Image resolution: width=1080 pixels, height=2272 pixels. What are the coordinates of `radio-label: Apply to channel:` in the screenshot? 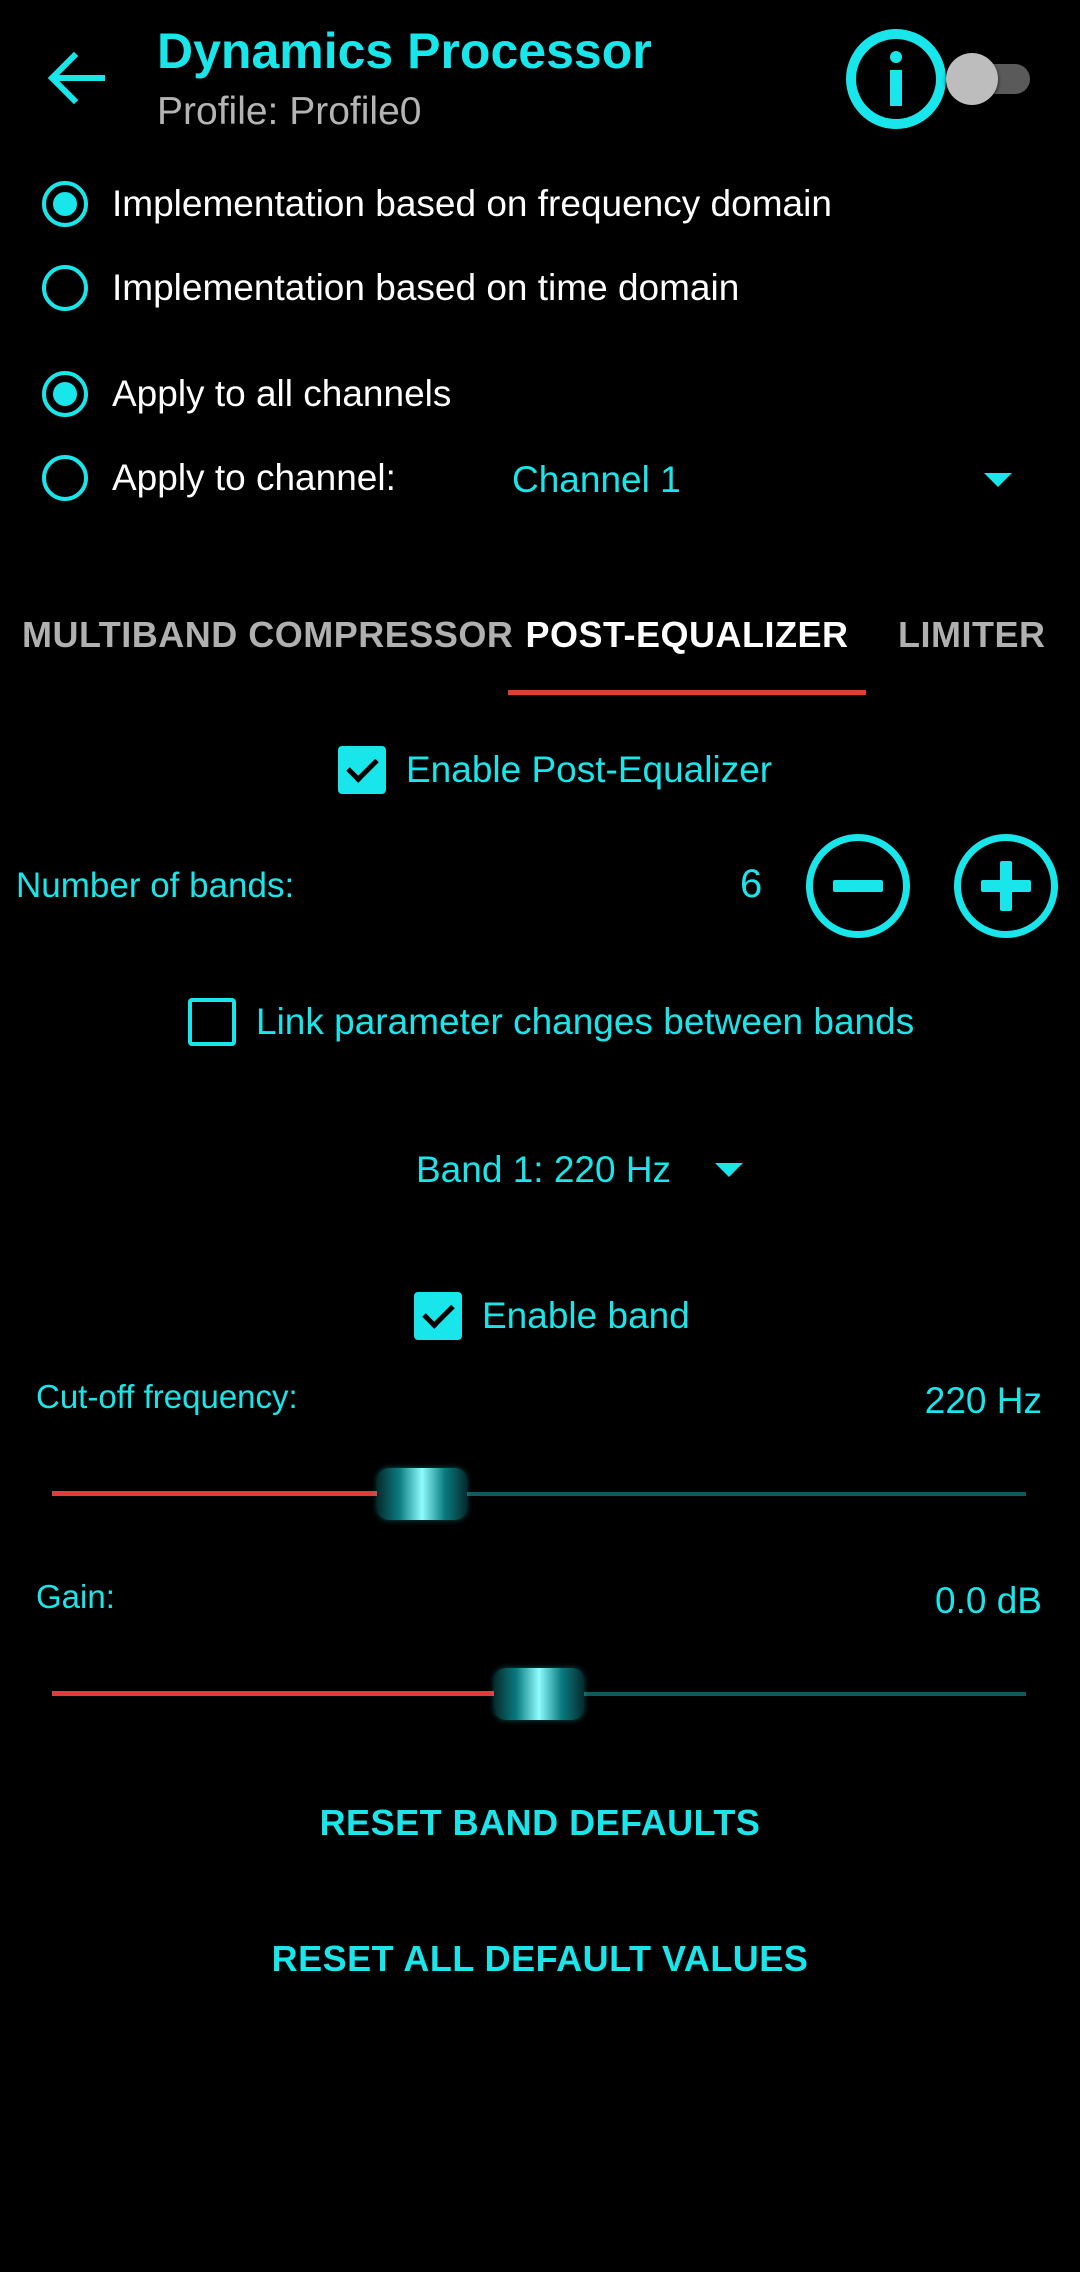 It's located at (254, 477).